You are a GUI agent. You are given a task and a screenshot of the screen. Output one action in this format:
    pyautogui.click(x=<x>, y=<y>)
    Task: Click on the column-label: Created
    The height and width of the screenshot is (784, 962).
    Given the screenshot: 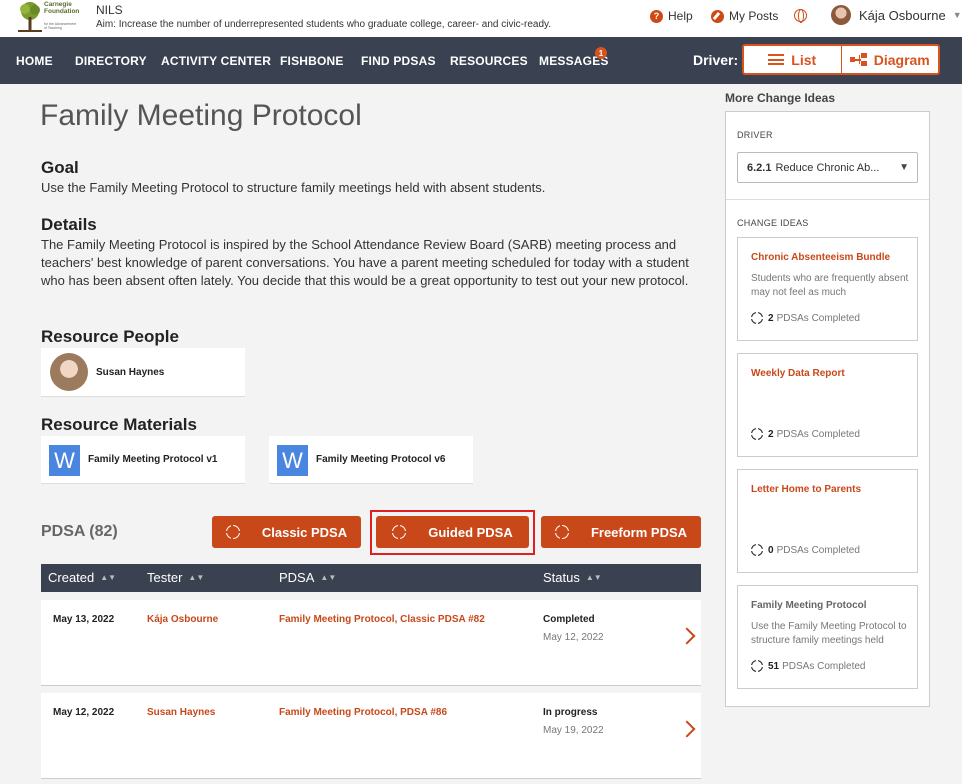 What is the action you would take?
    pyautogui.click(x=71, y=577)
    